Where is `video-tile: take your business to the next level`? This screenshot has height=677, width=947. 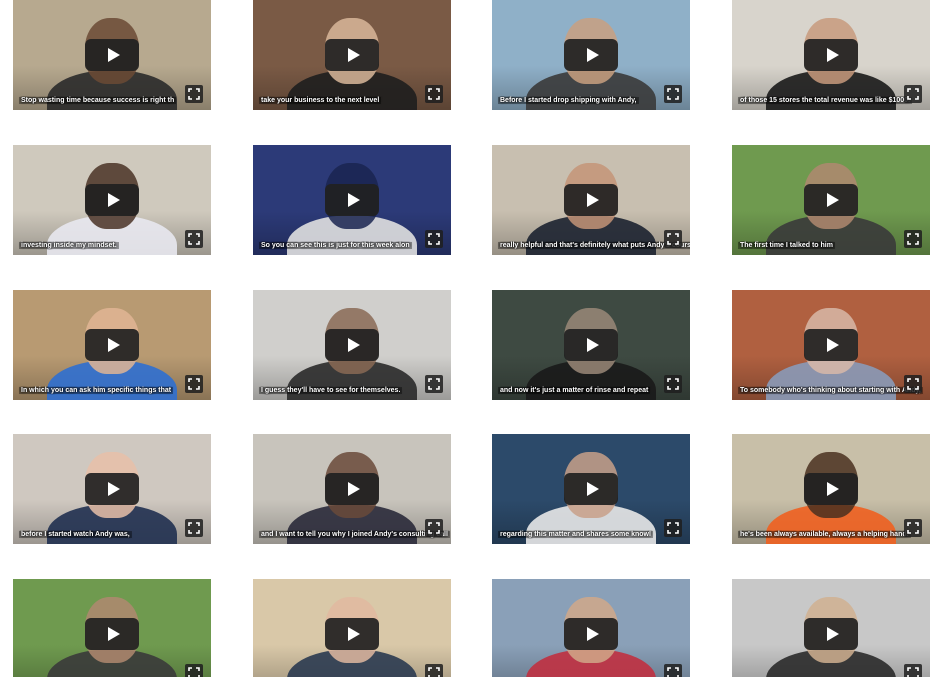 video-tile: take your business to the next level is located at coordinates (352, 55).